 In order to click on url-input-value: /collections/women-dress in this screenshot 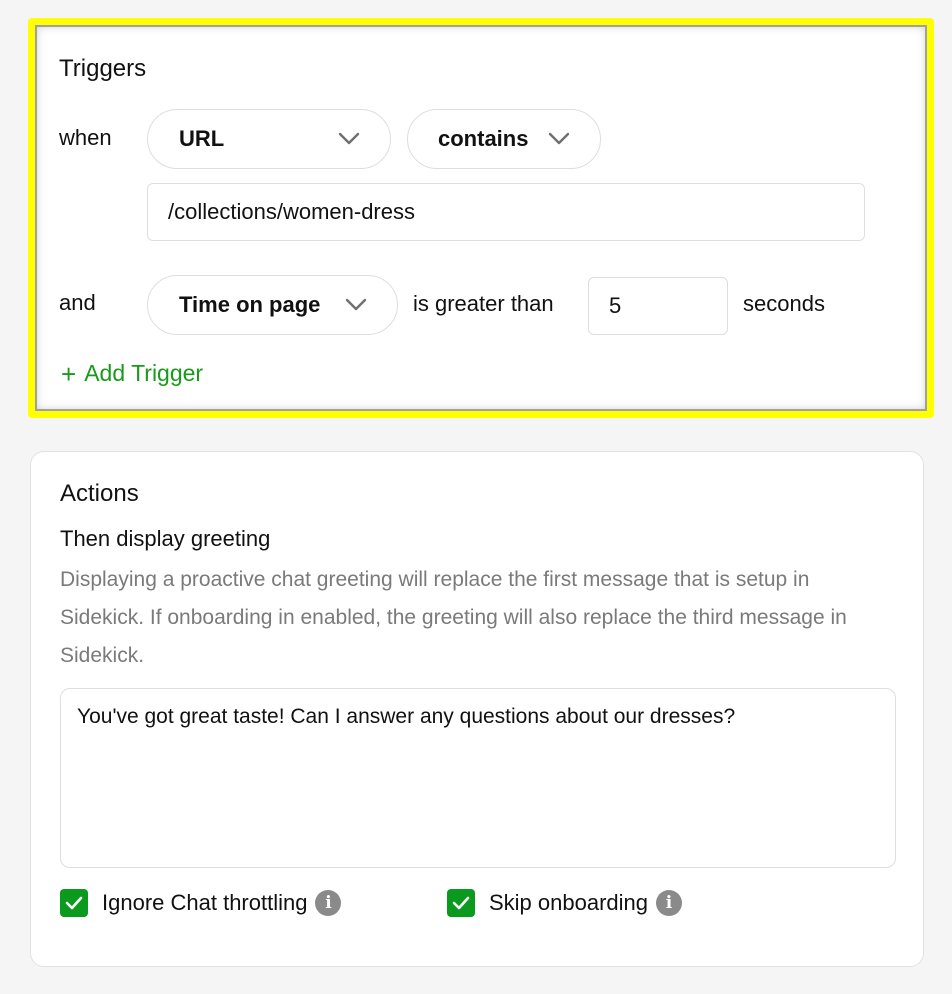, I will do `click(291, 211)`.